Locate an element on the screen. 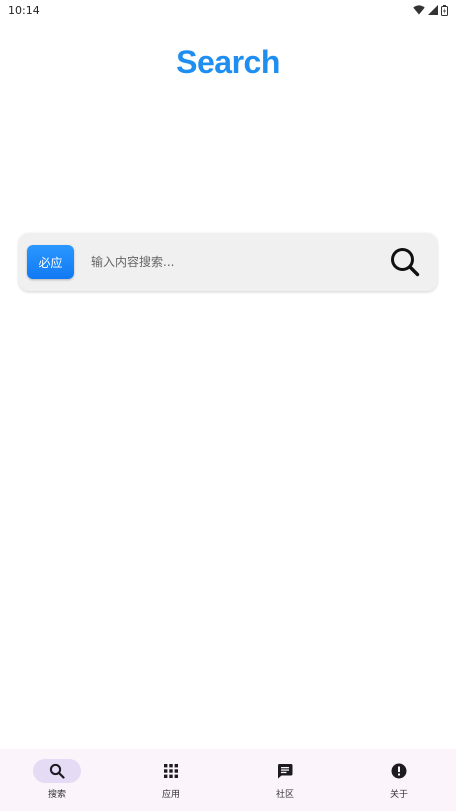 The width and height of the screenshot is (456, 811). chat-icon is located at coordinates (285, 771).